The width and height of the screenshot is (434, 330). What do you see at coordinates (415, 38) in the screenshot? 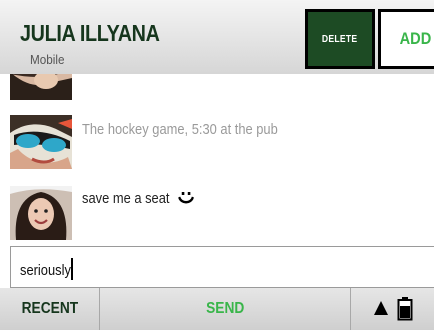
I see `add-button-label: ADD` at bounding box center [415, 38].